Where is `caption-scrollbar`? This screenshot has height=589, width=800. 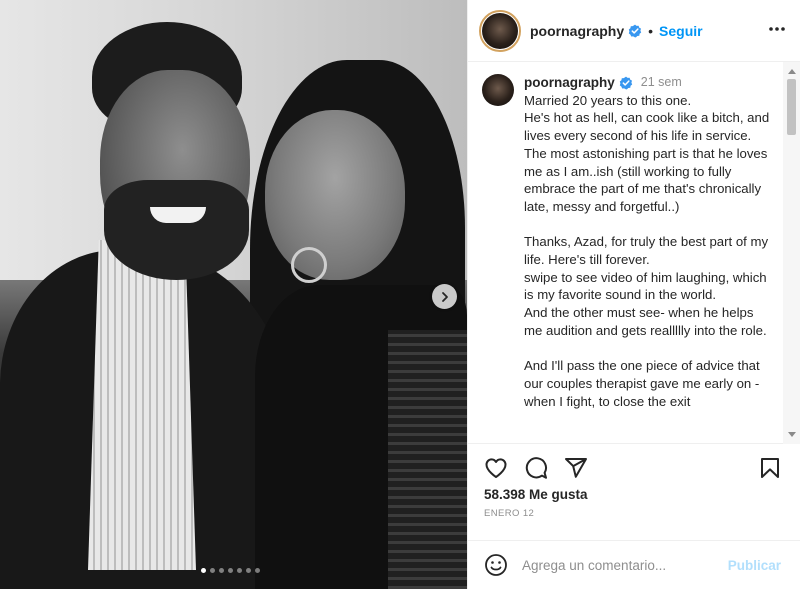
caption-scrollbar is located at coordinates (791, 253).